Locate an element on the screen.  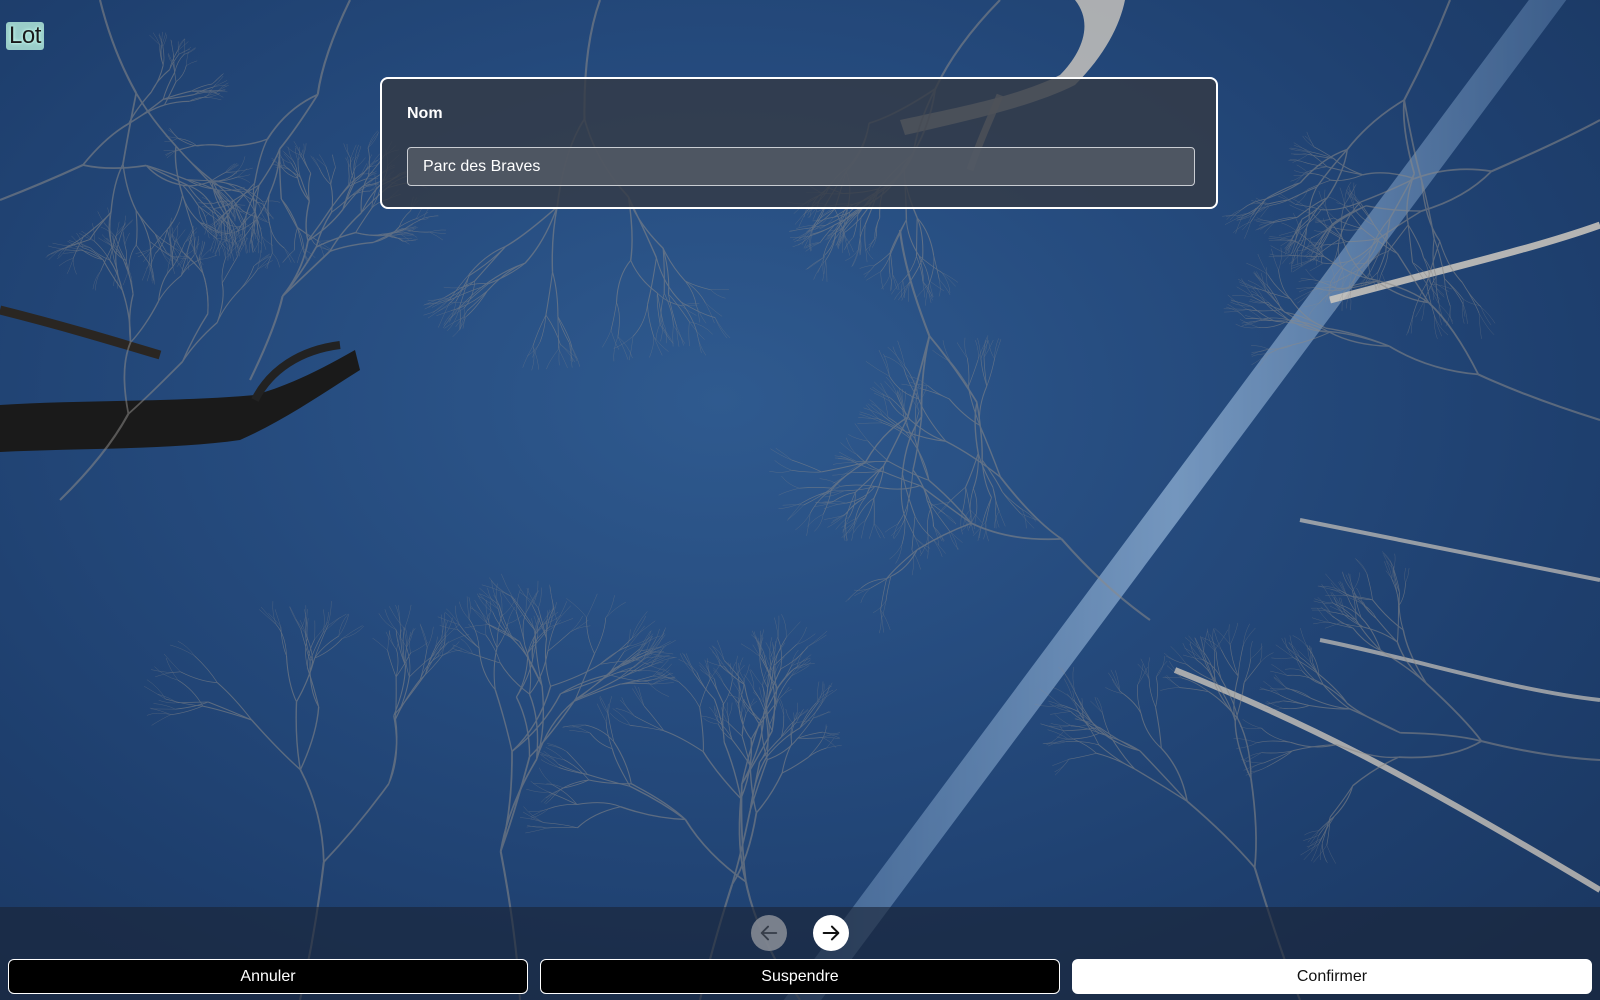
cancel-button: Annuler is located at coordinates (268, 976).